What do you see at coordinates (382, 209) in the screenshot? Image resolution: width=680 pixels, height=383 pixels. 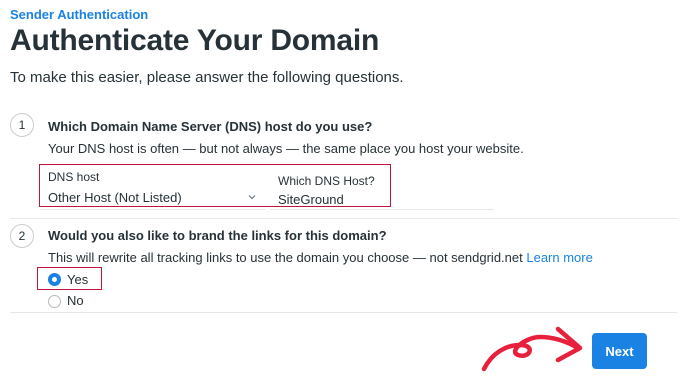 I see `input-underline` at bounding box center [382, 209].